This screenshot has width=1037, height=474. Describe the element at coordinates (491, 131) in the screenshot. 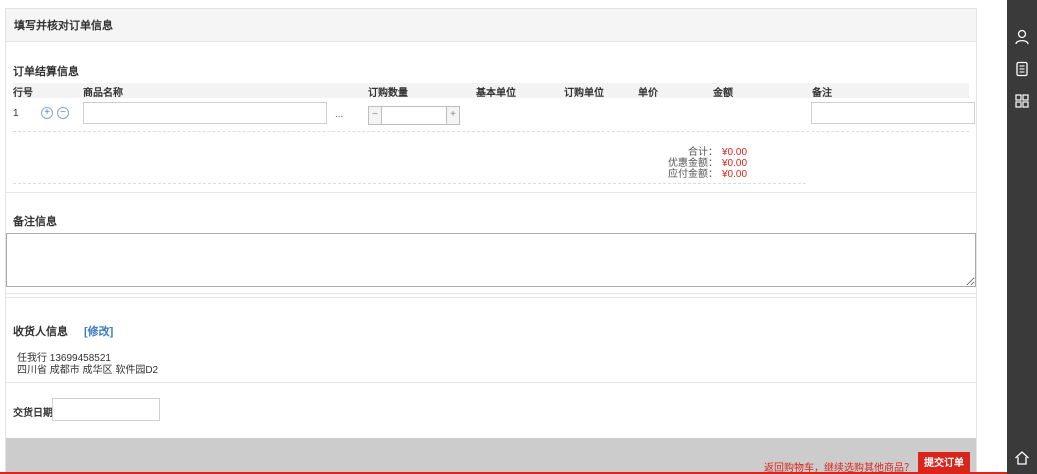

I see `row-divider` at that location.